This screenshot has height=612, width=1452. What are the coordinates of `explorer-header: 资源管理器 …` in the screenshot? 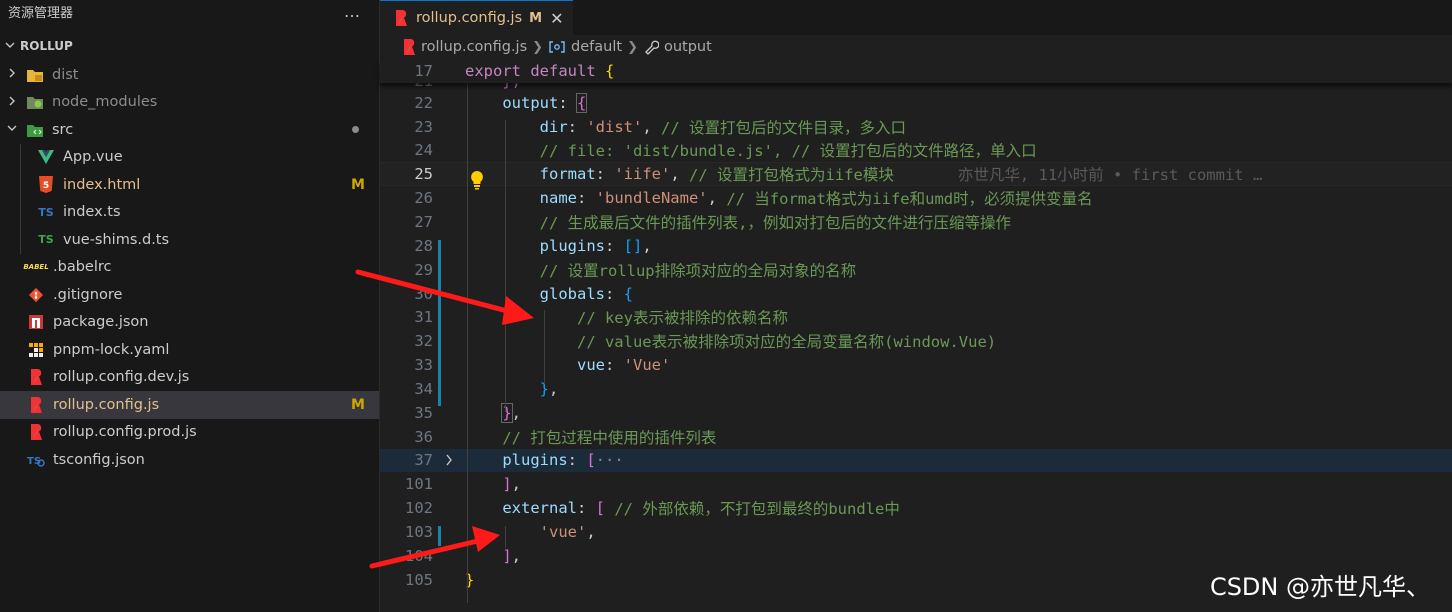 It's located at (189, 11).